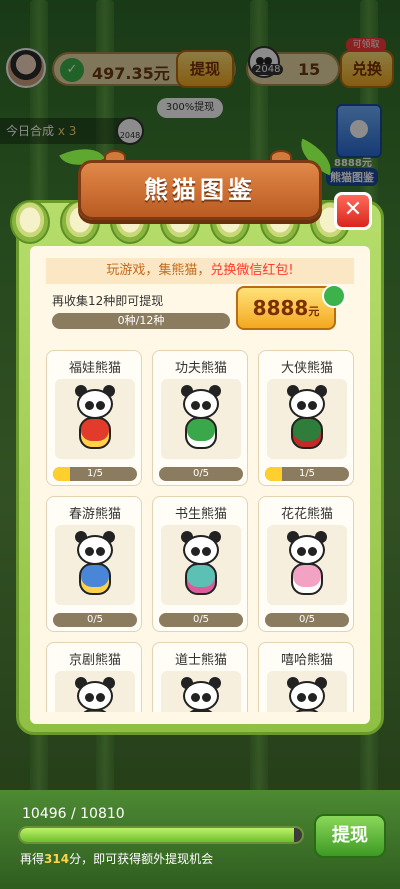 Image resolution: width=400 pixels, height=889 pixels. Describe the element at coordinates (200, 514) in the screenshot. I see `panda-card-title: 书生熊猫` at that location.